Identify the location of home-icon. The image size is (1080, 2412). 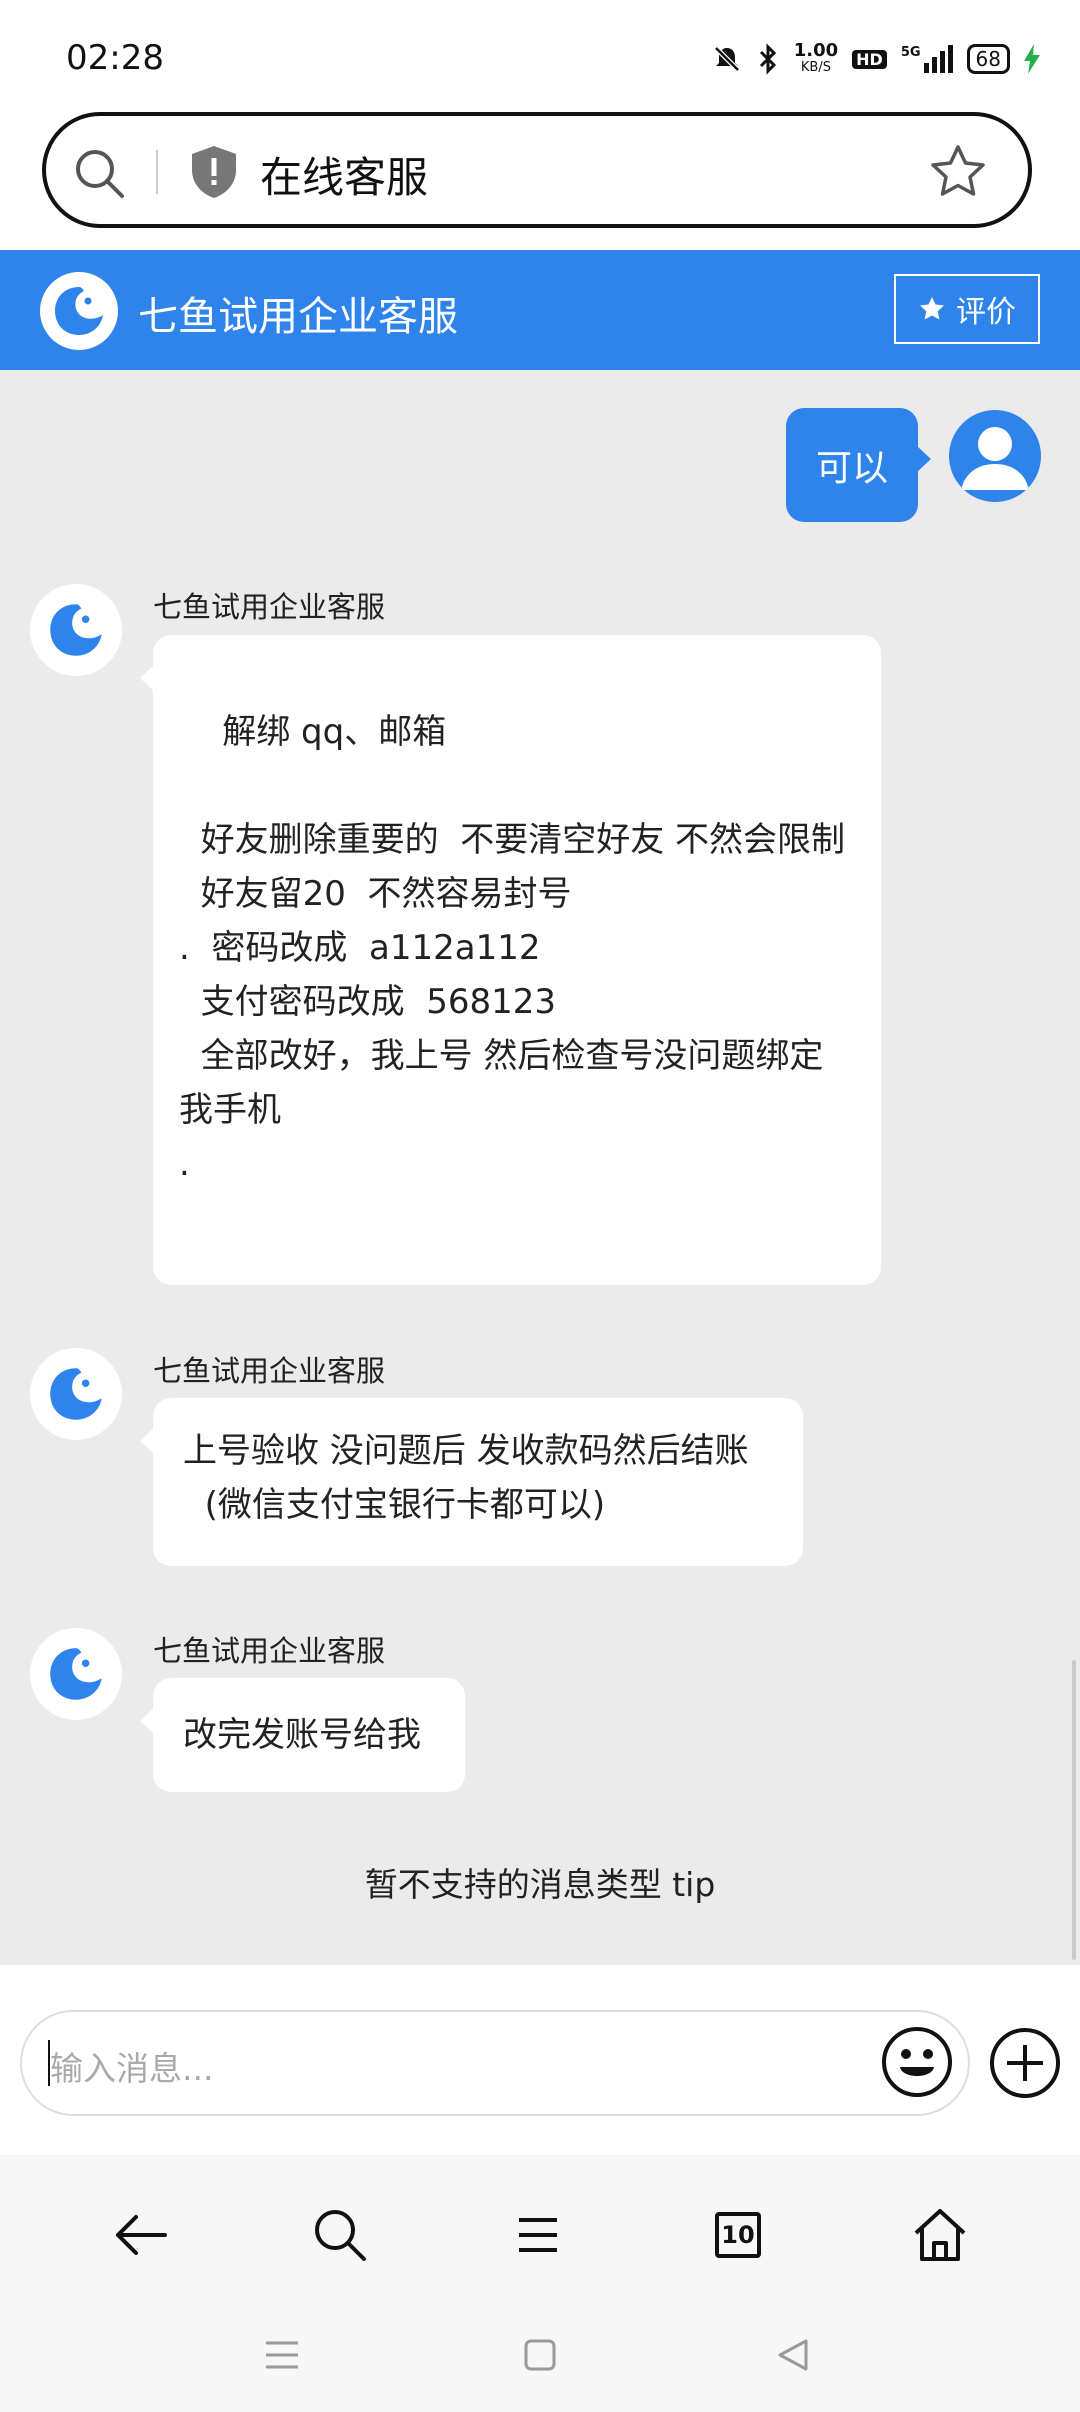
(940, 2235).